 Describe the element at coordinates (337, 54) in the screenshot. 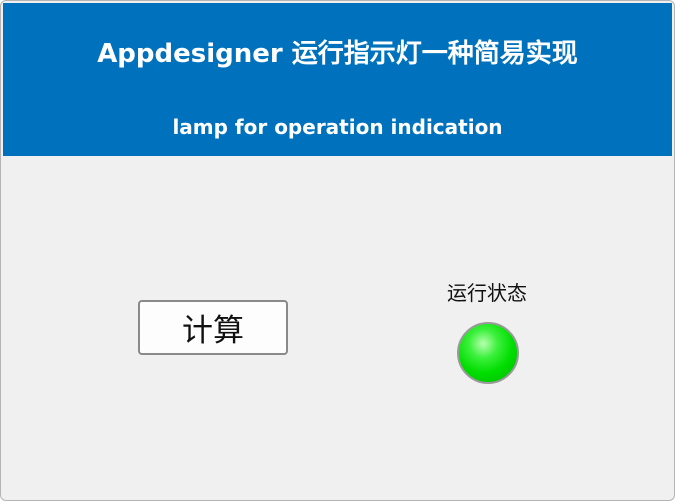

I see `app-title: Appdesigner 运行指示灯一种简易实现` at that location.